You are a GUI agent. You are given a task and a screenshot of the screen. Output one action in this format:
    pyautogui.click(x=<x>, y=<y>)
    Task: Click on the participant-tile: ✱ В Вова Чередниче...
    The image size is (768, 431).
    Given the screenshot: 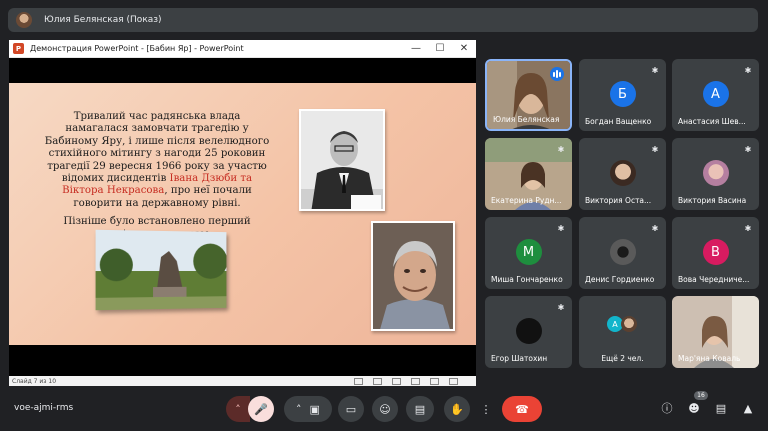 What is the action you would take?
    pyautogui.click(x=715, y=253)
    